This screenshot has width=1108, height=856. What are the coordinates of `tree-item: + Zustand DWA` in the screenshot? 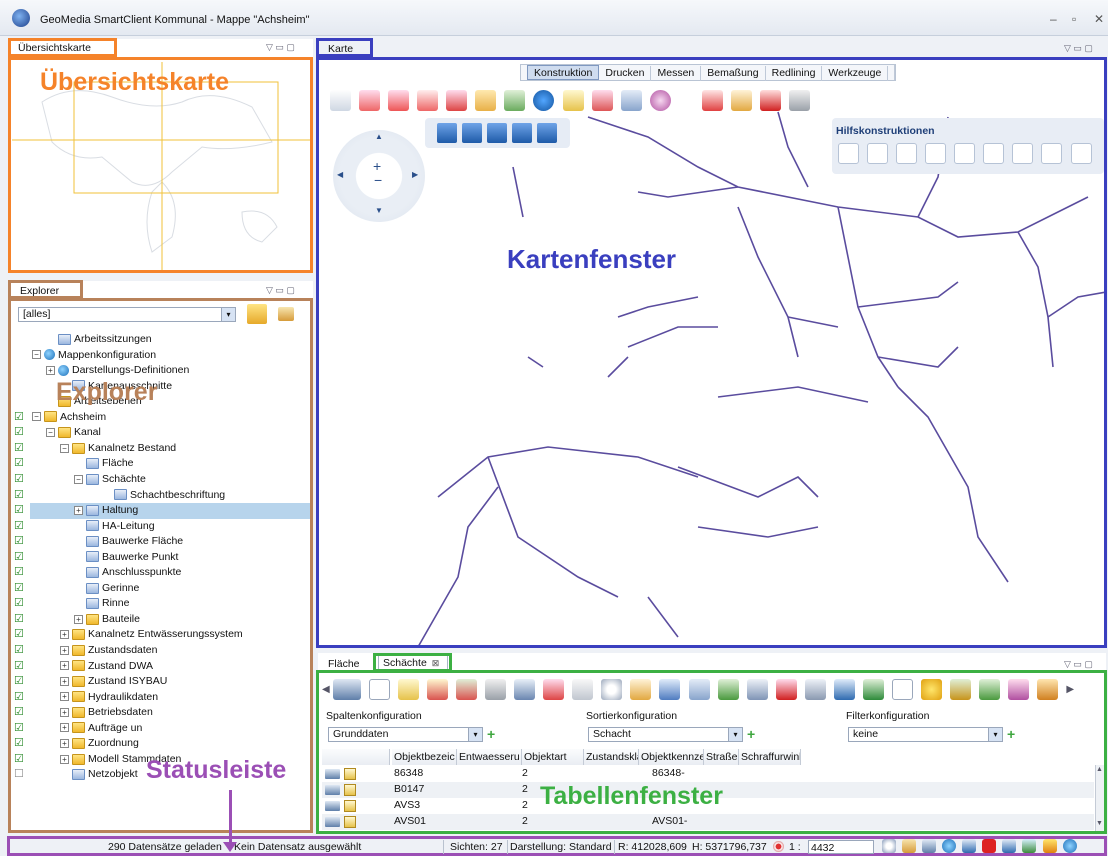 It's located at (106, 666).